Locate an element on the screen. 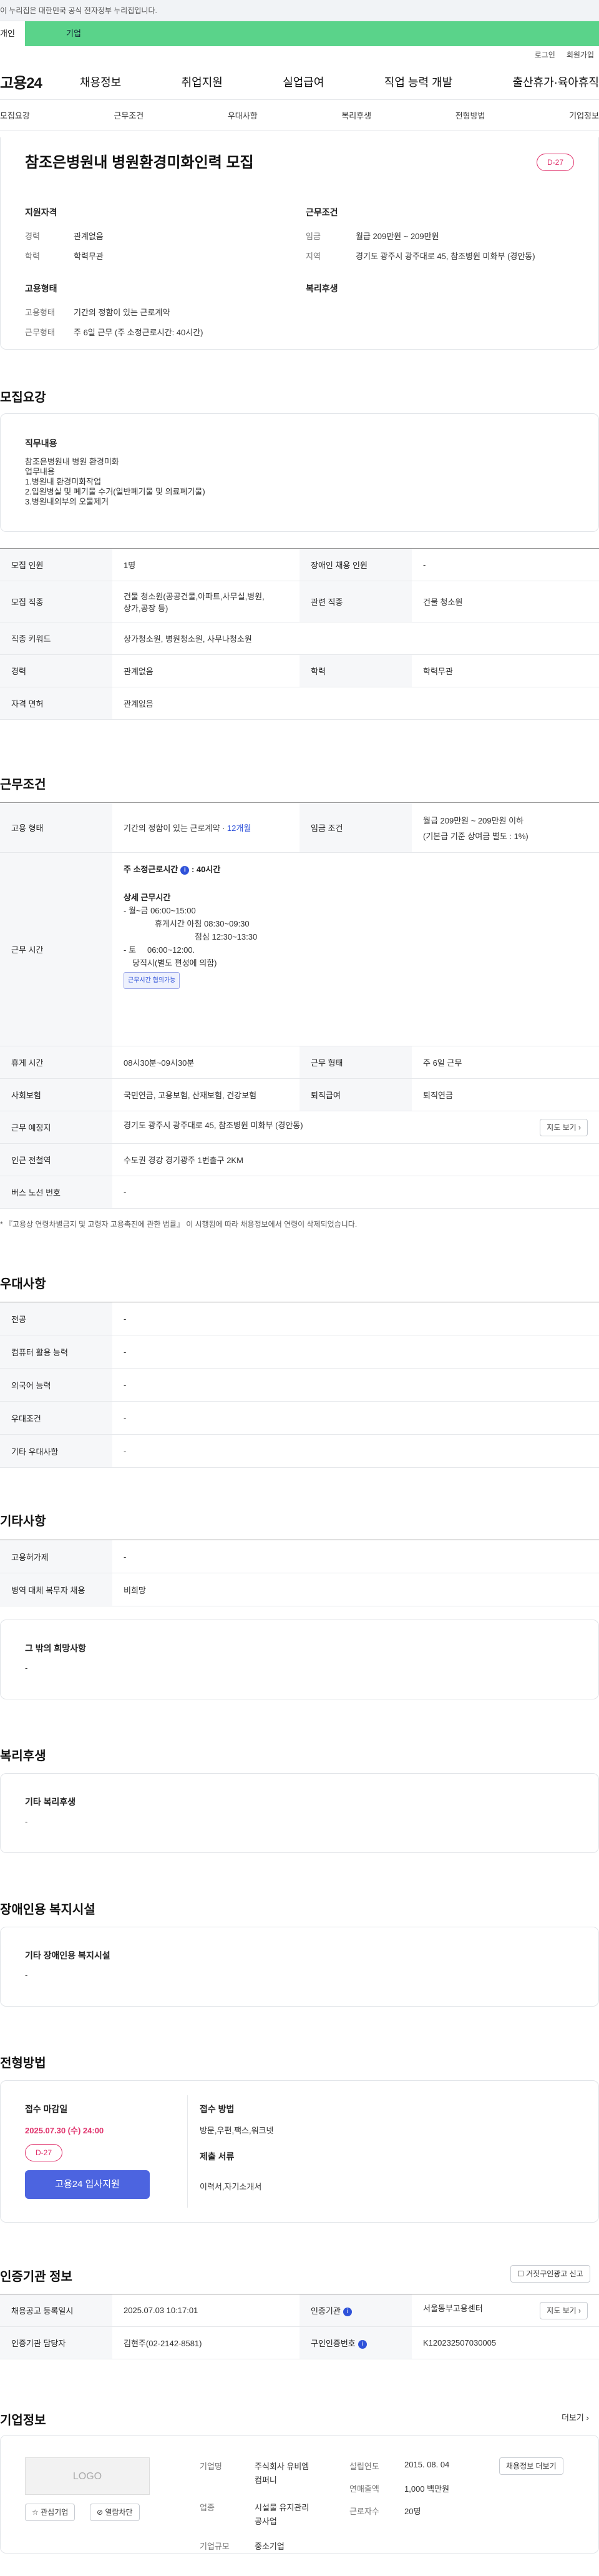 The width and height of the screenshot is (599, 2576). login-link: 로그인 is located at coordinates (545, 55).